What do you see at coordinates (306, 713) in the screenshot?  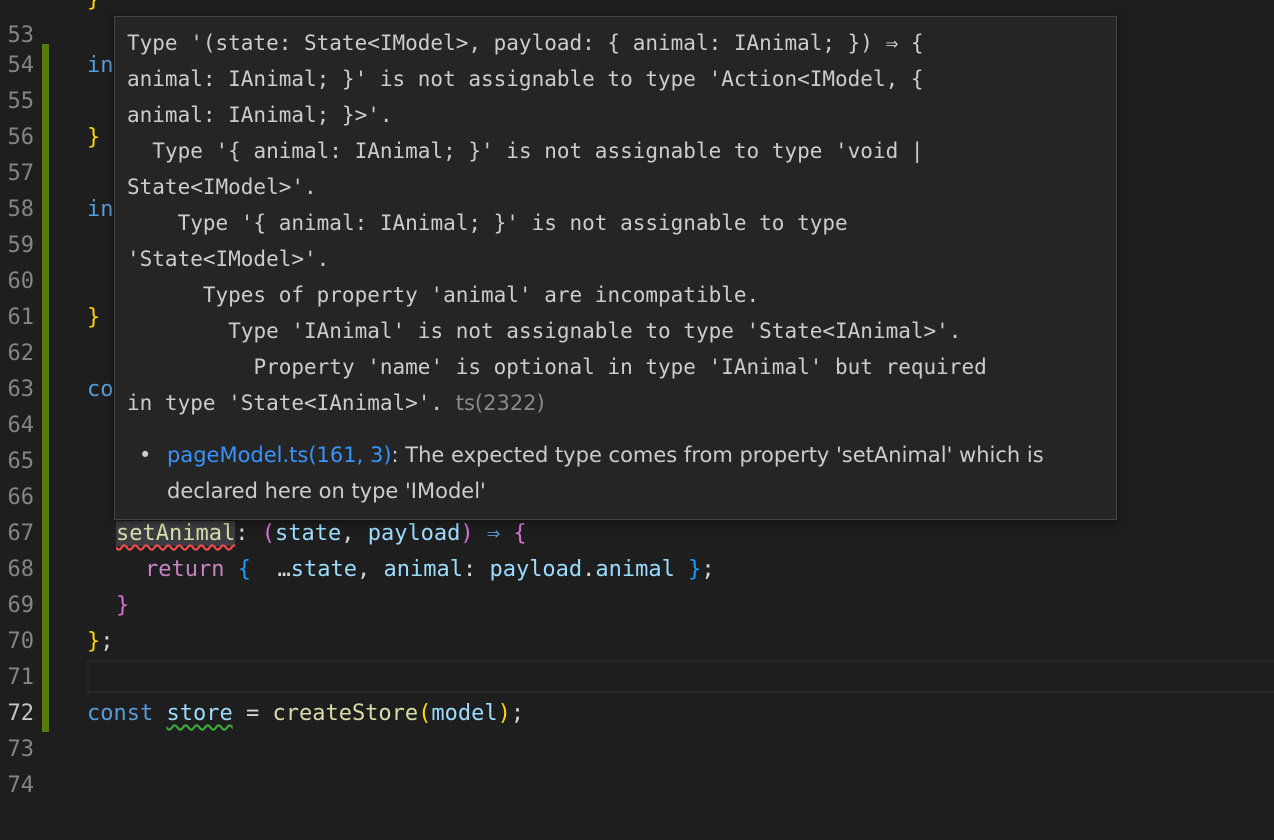 I see `code-text: const store = createStore(model);` at bounding box center [306, 713].